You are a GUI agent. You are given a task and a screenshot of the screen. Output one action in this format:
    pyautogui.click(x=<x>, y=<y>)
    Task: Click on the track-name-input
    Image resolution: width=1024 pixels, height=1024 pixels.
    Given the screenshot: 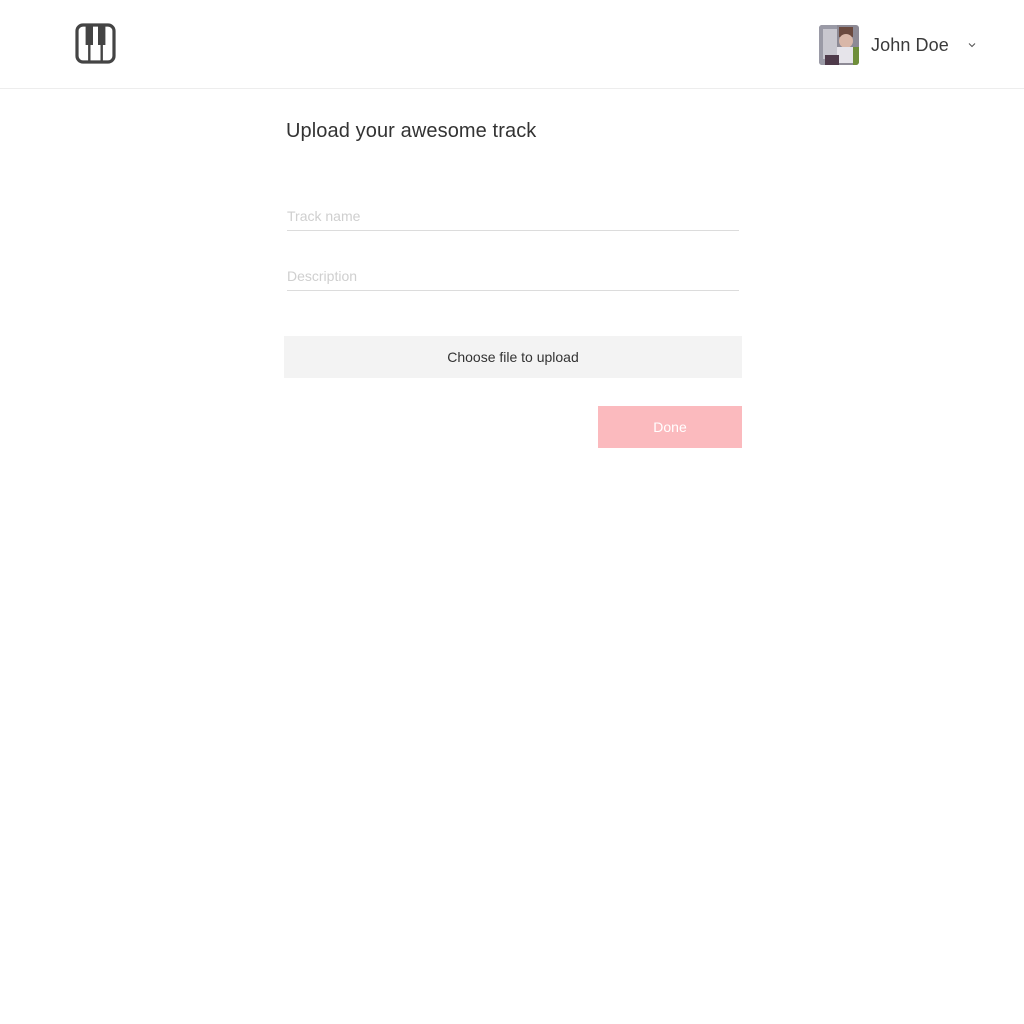 What is the action you would take?
    pyautogui.click(x=513, y=216)
    